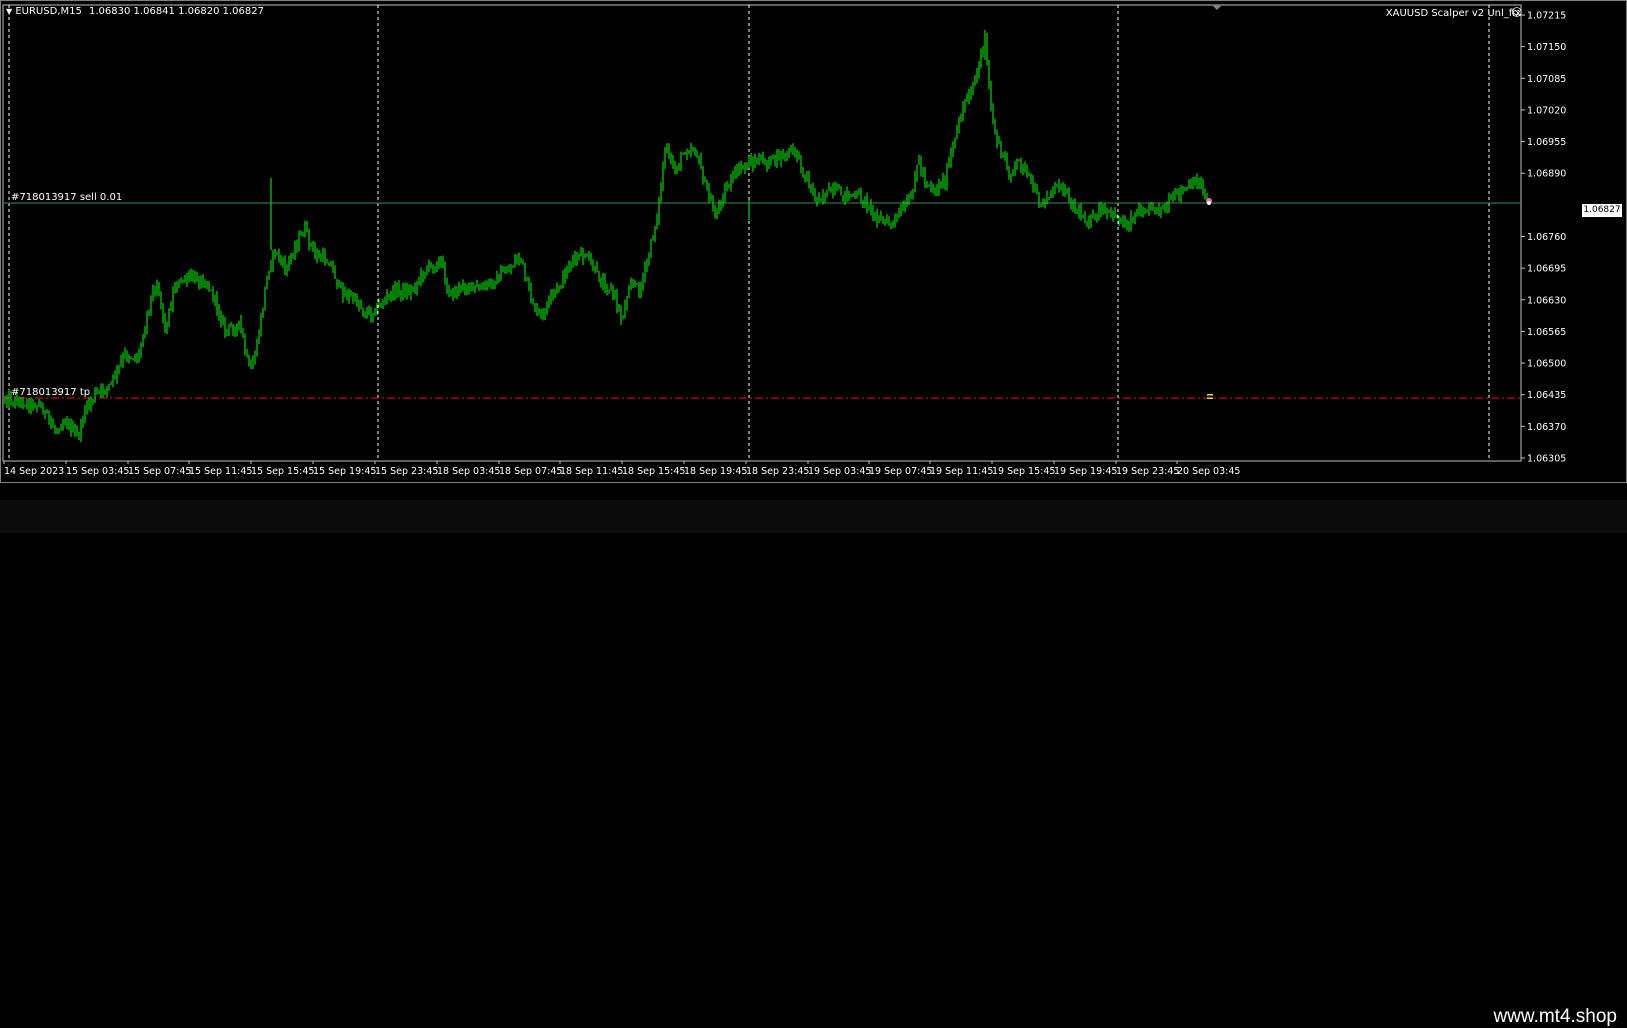 This screenshot has width=1627, height=1028. I want to click on chart-shift-marker-icon, so click(1217, 7).